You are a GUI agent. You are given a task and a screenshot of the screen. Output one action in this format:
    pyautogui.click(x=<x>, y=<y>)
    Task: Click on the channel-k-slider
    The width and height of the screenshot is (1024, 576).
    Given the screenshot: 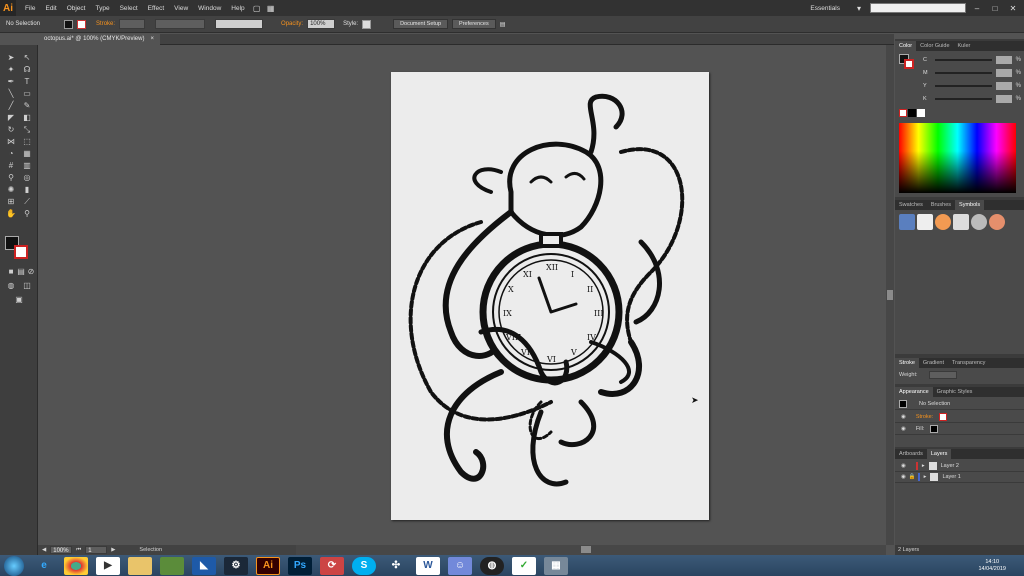 What is the action you would take?
    pyautogui.click(x=963, y=98)
    